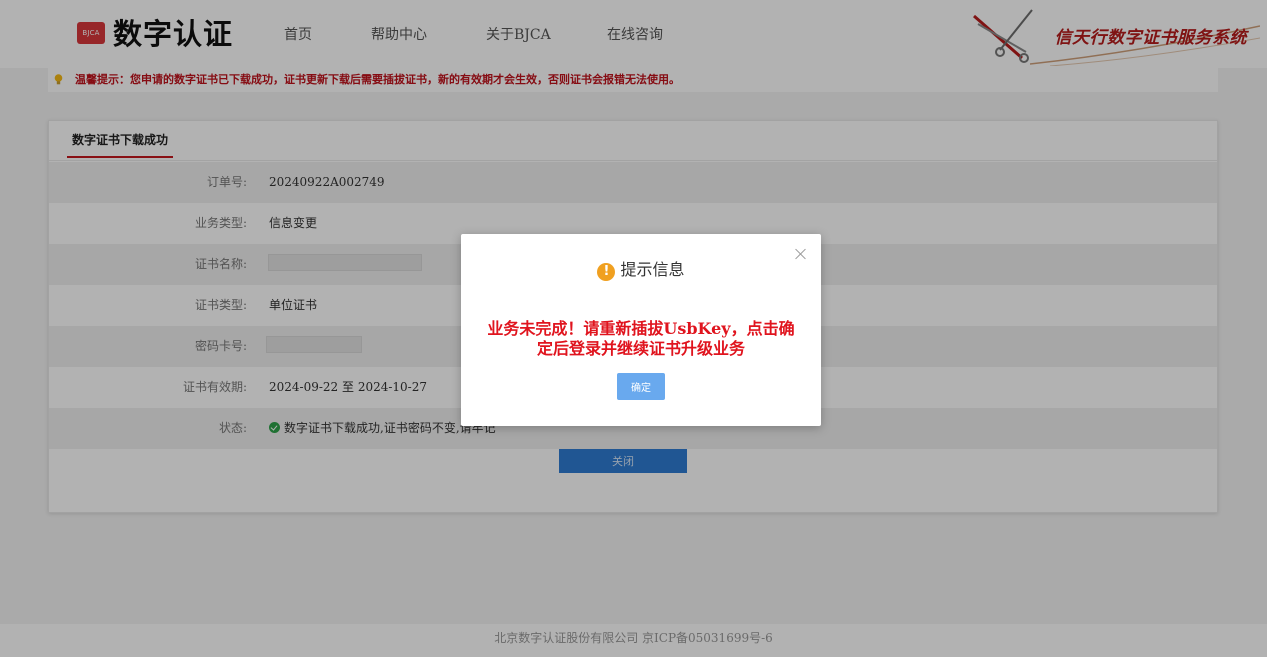 The height and width of the screenshot is (657, 1267). What do you see at coordinates (641, 338) in the screenshot?
I see `dialog-message: 业务未完成！请重新插拔UsbKey，点击确定后登录并继续证书升级业务` at bounding box center [641, 338].